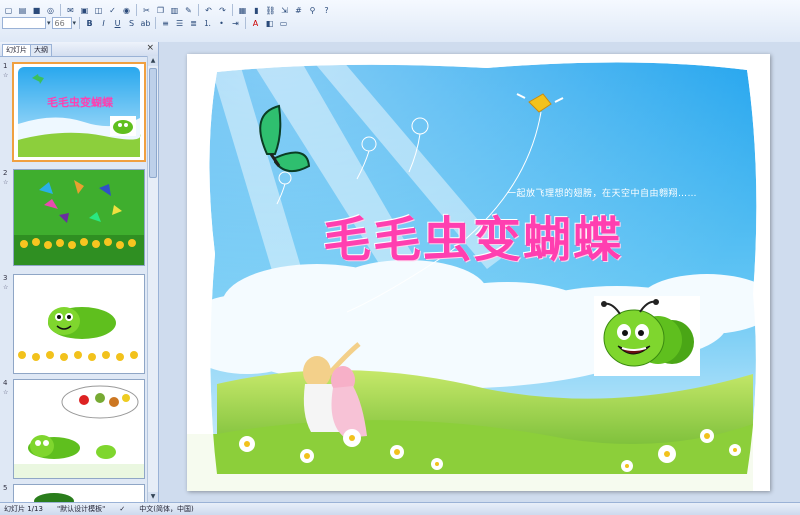 The image size is (800, 515). What do you see at coordinates (16, 50) in the screenshot?
I see `tab-slides: 幻灯片` at bounding box center [16, 50].